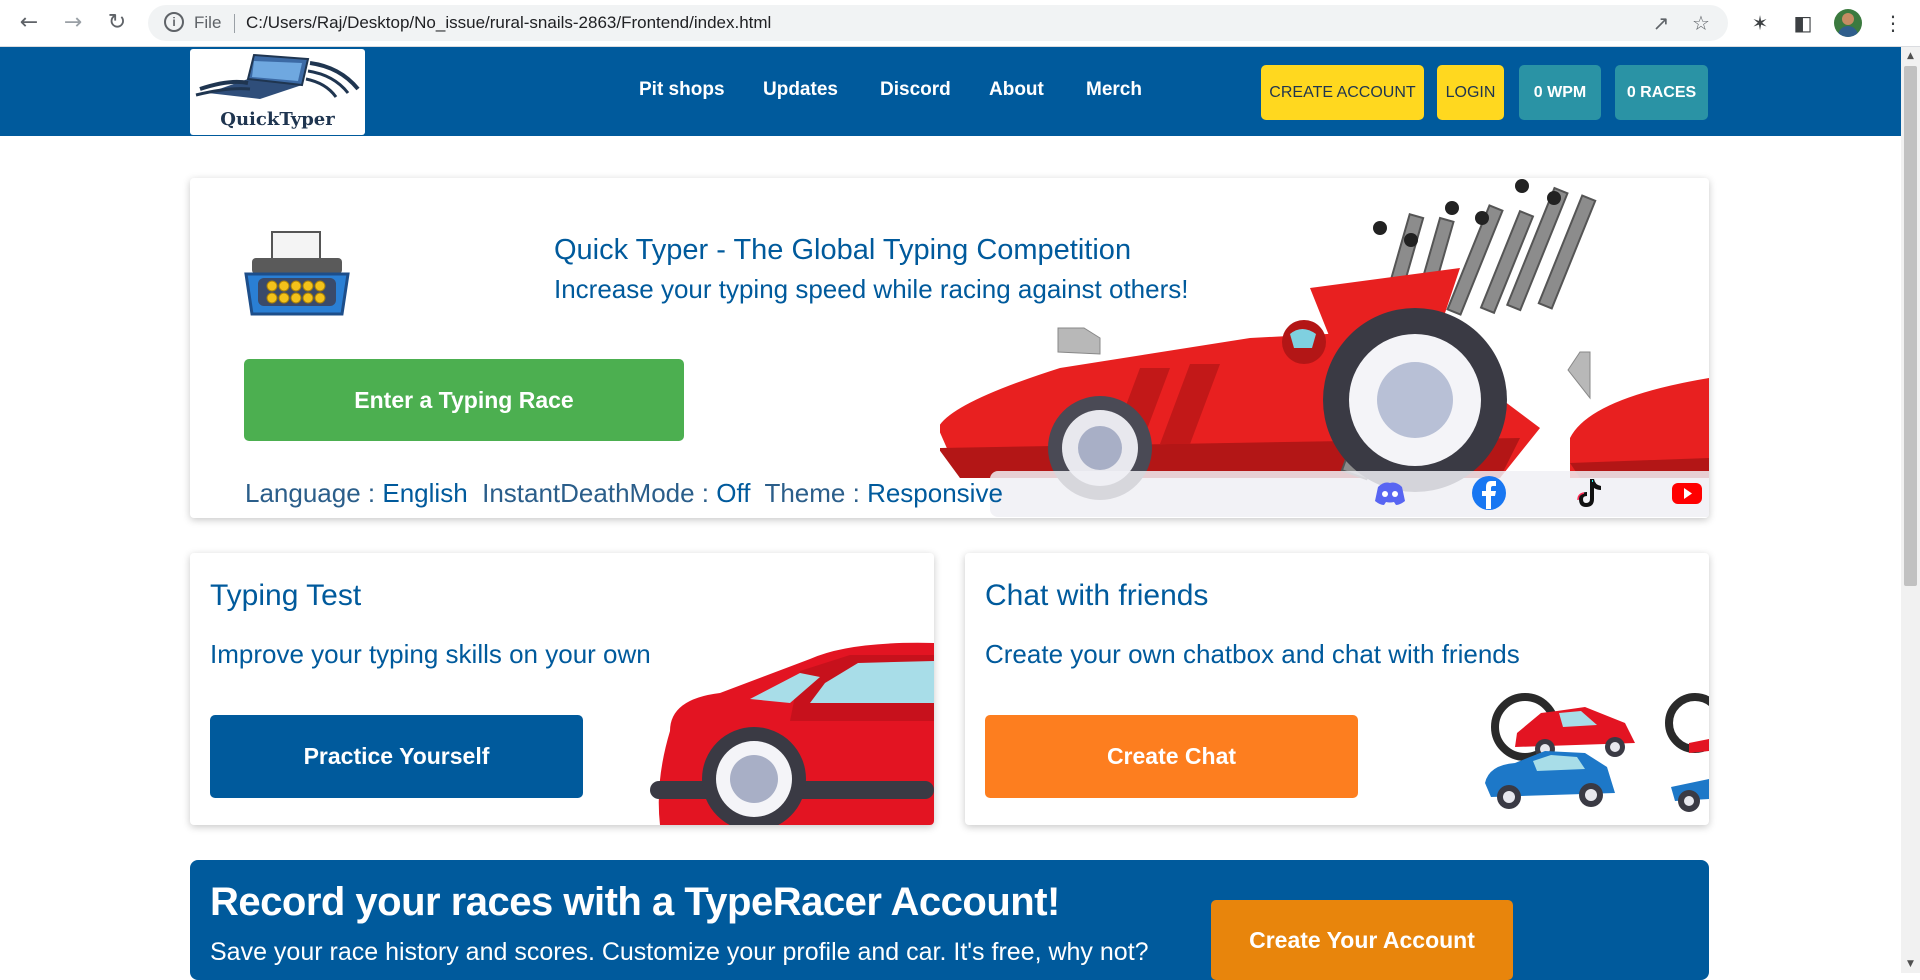  I want to click on share-icon: ↗, so click(1661, 23).